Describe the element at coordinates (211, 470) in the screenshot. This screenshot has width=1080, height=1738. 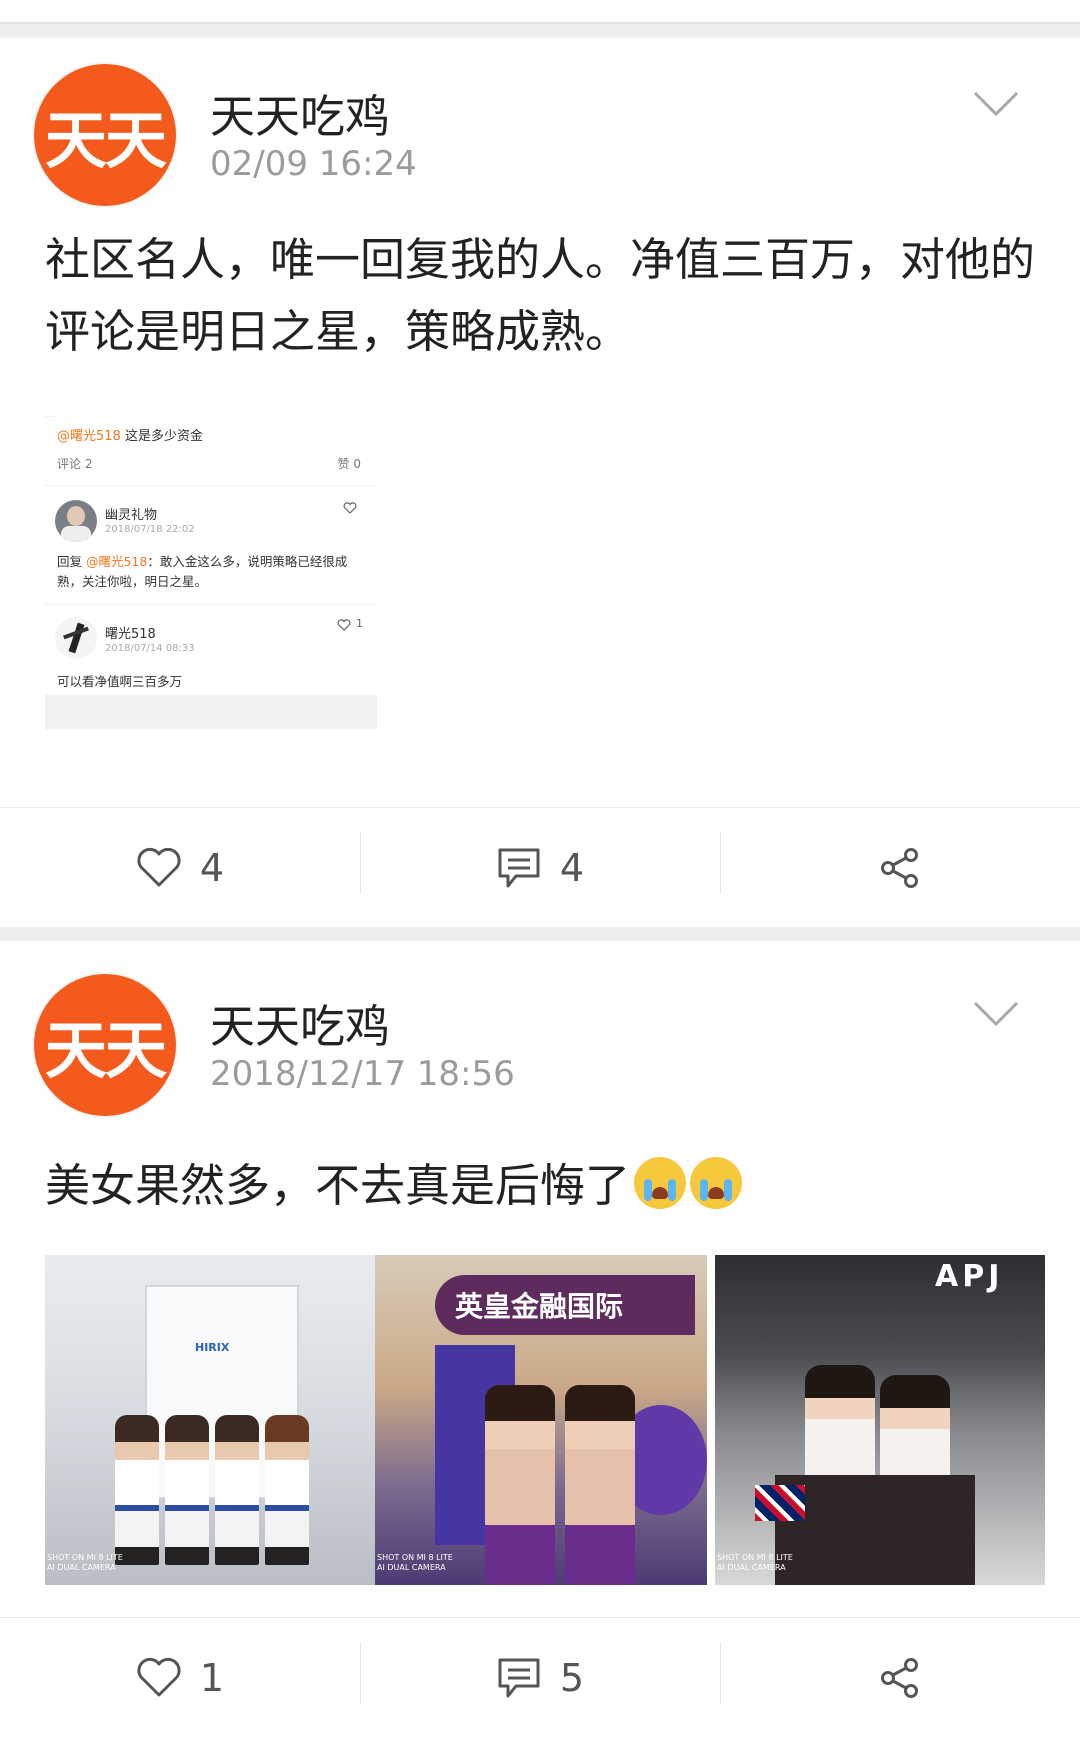
I see `screenshot-stats: 评论 2 赞 0` at that location.